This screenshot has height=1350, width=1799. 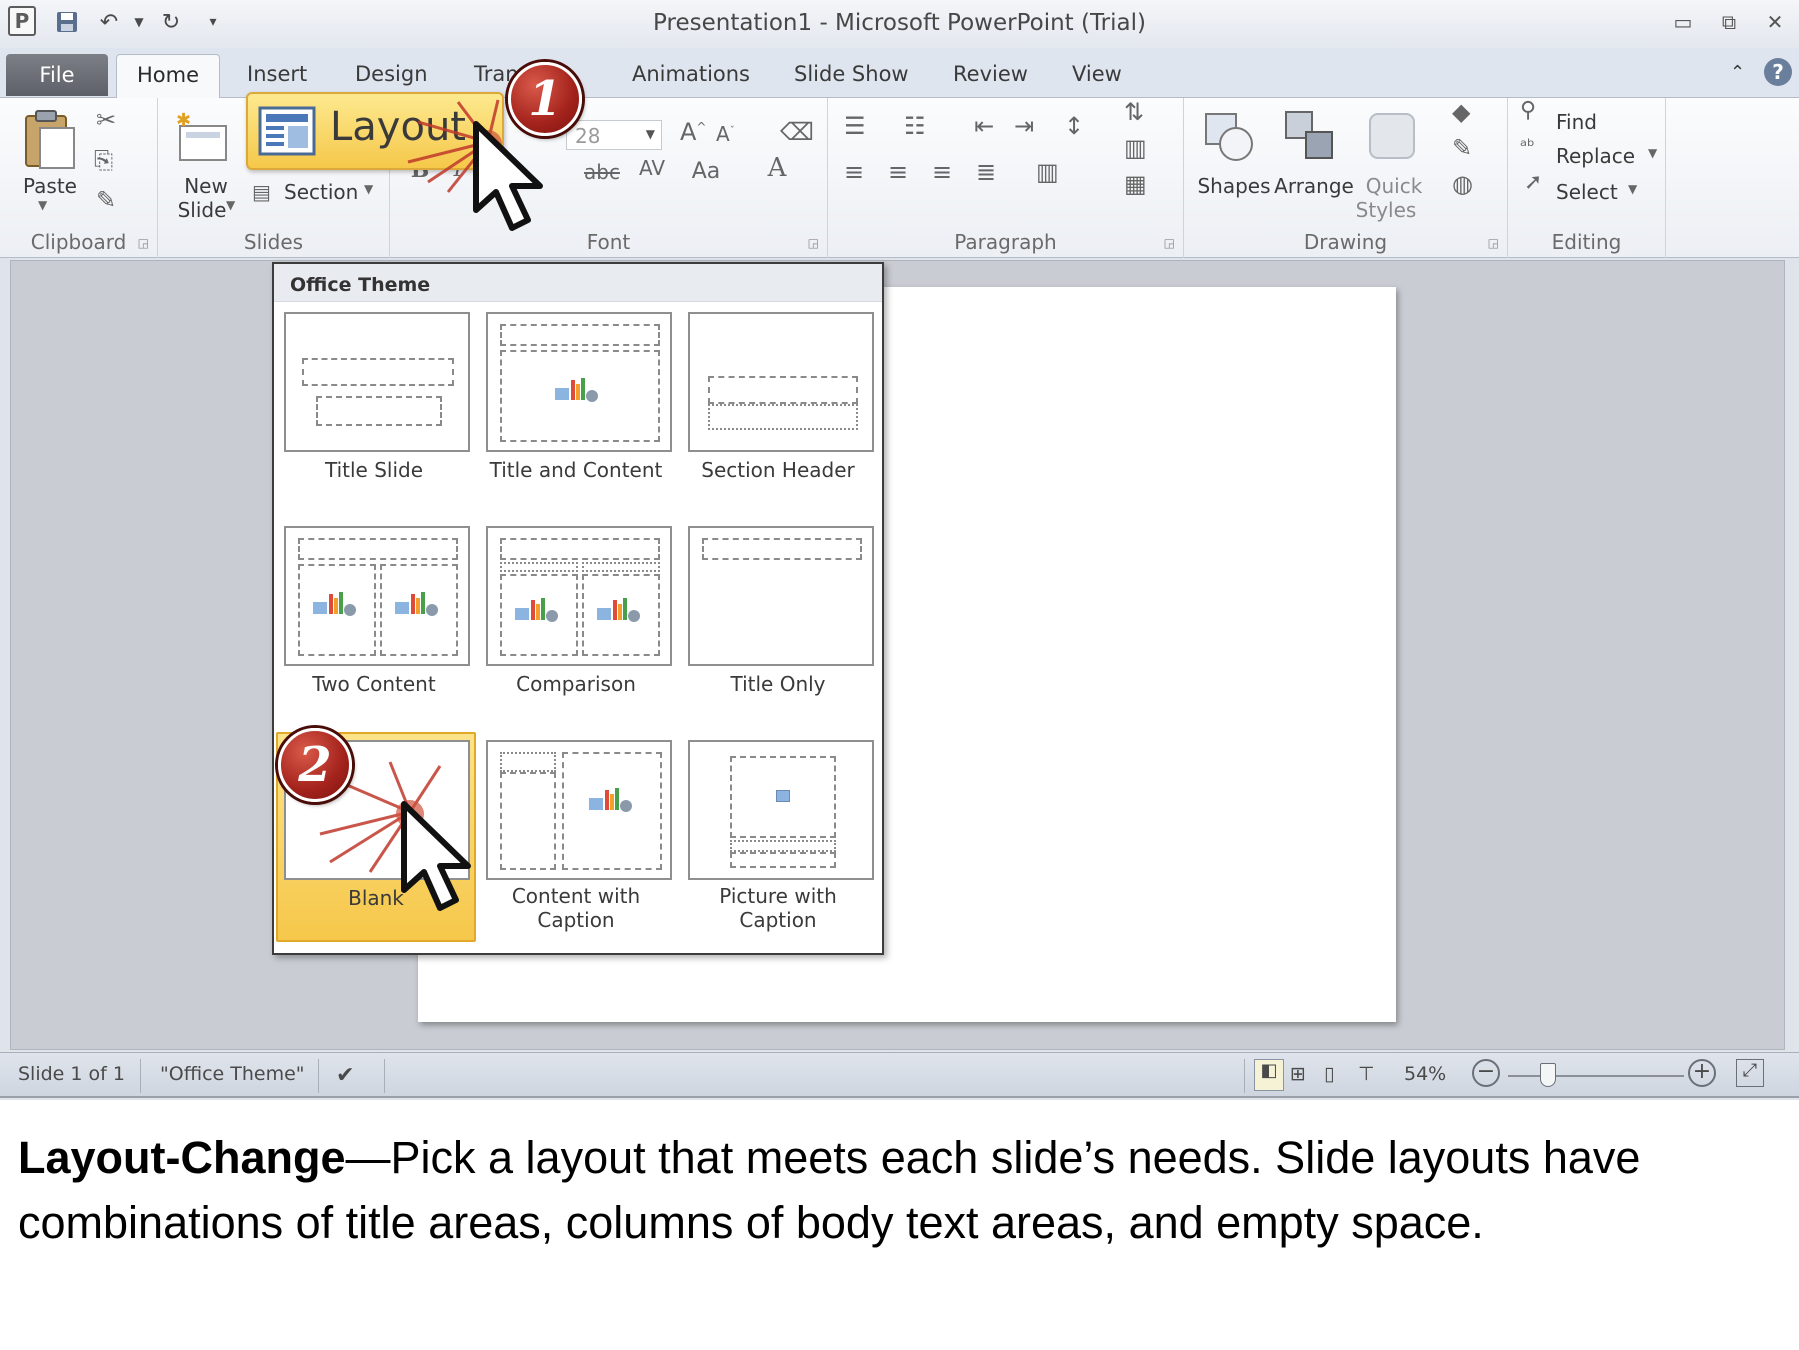 What do you see at coordinates (1024, 126) in the screenshot?
I see `increase-indent-icon: ⇥` at bounding box center [1024, 126].